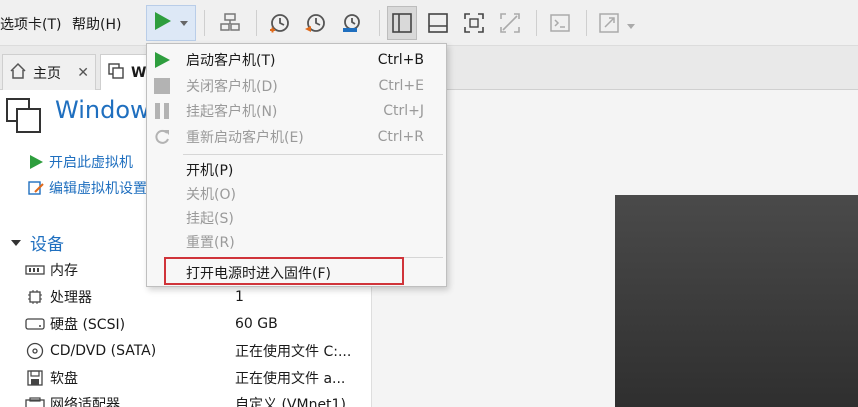  Describe the element at coordinates (35, 297) in the screenshot. I see `cpu-icon` at that location.